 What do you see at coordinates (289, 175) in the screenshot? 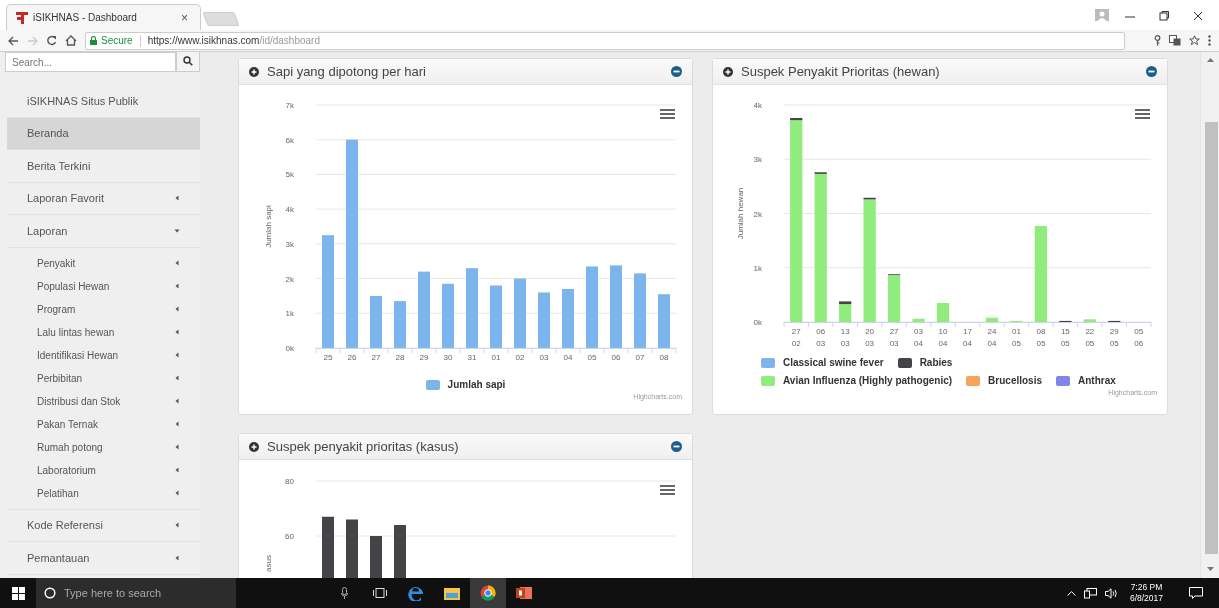
I see `axis-tick-label: 5k` at bounding box center [289, 175].